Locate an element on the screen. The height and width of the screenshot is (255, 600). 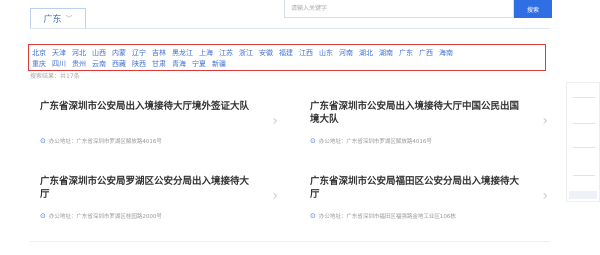
side-panel-footer is located at coordinates (583, 195).